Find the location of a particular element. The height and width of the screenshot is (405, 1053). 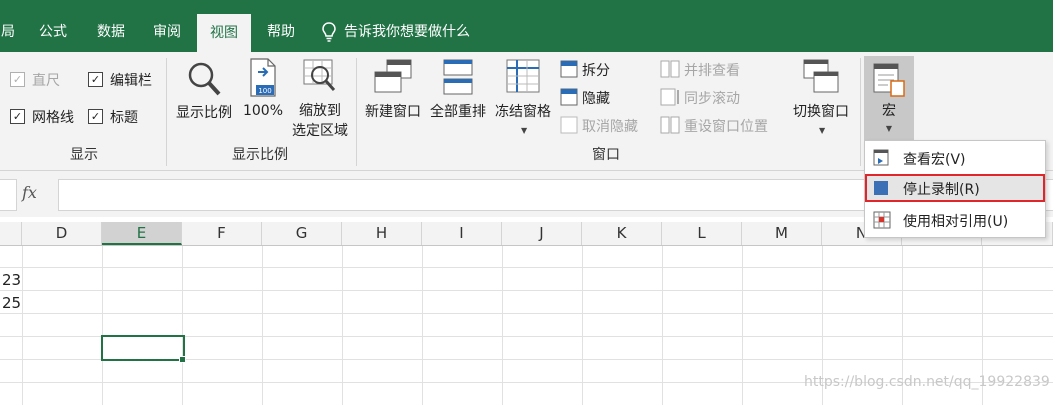

active-cell-E is located at coordinates (143, 348).